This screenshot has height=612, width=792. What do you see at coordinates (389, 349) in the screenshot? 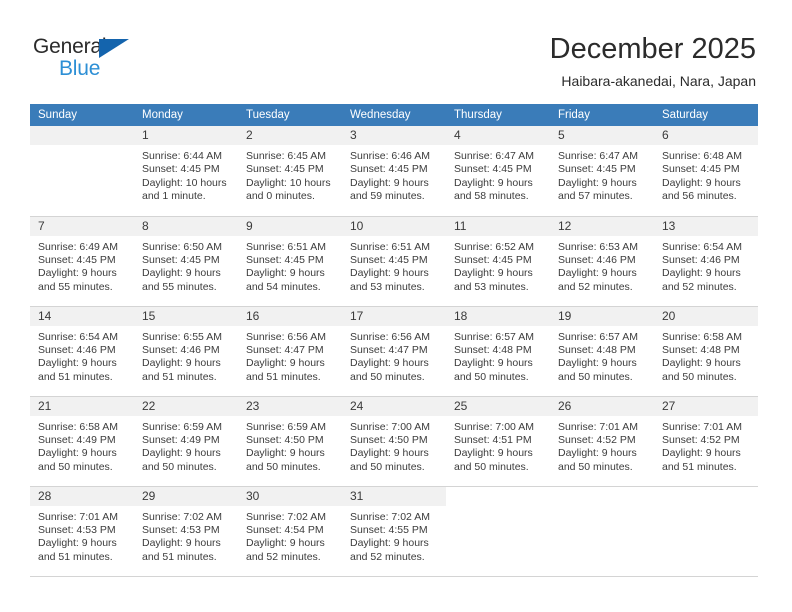
I see `sunset-text: Sunset: 4:47 PM` at bounding box center [389, 349].